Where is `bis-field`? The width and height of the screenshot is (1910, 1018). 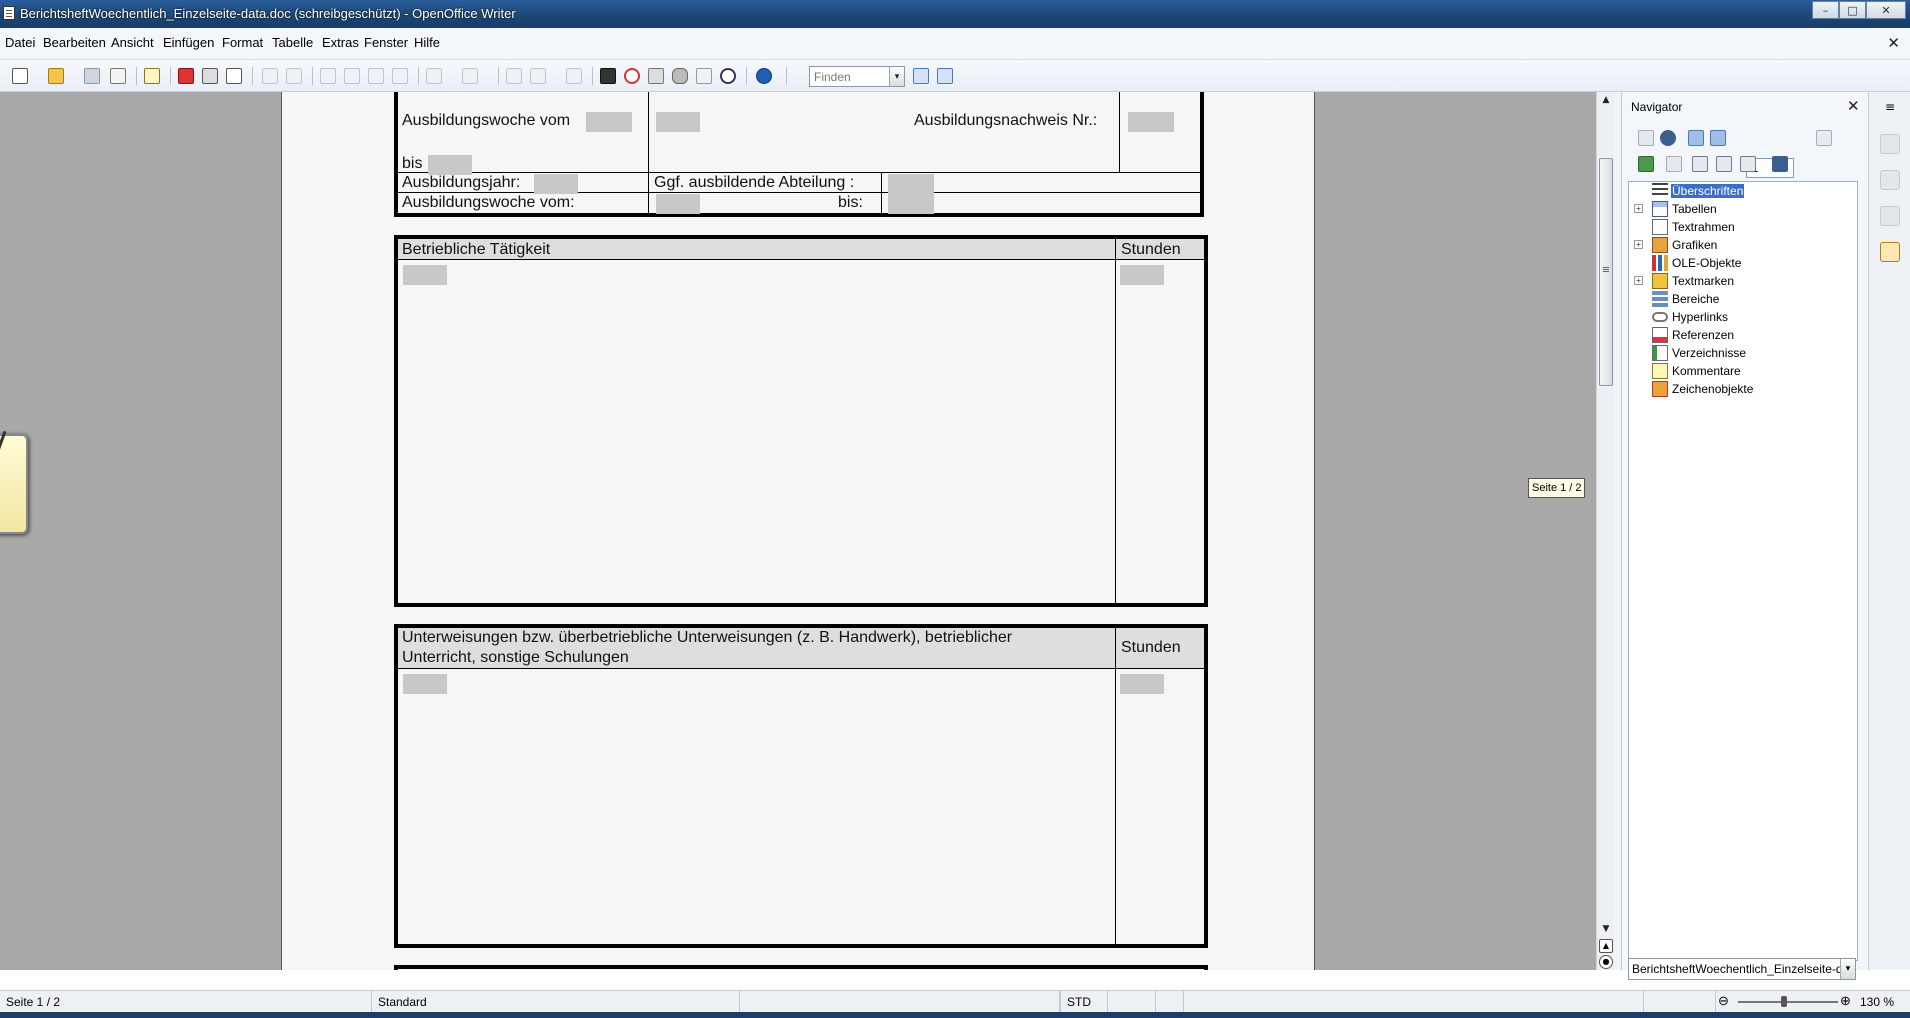
bis-field is located at coordinates (450, 165).